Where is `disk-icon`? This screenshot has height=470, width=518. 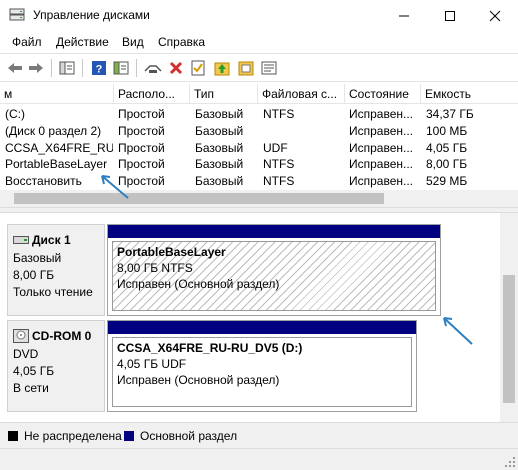
disk-icon is located at coordinates (21, 240).